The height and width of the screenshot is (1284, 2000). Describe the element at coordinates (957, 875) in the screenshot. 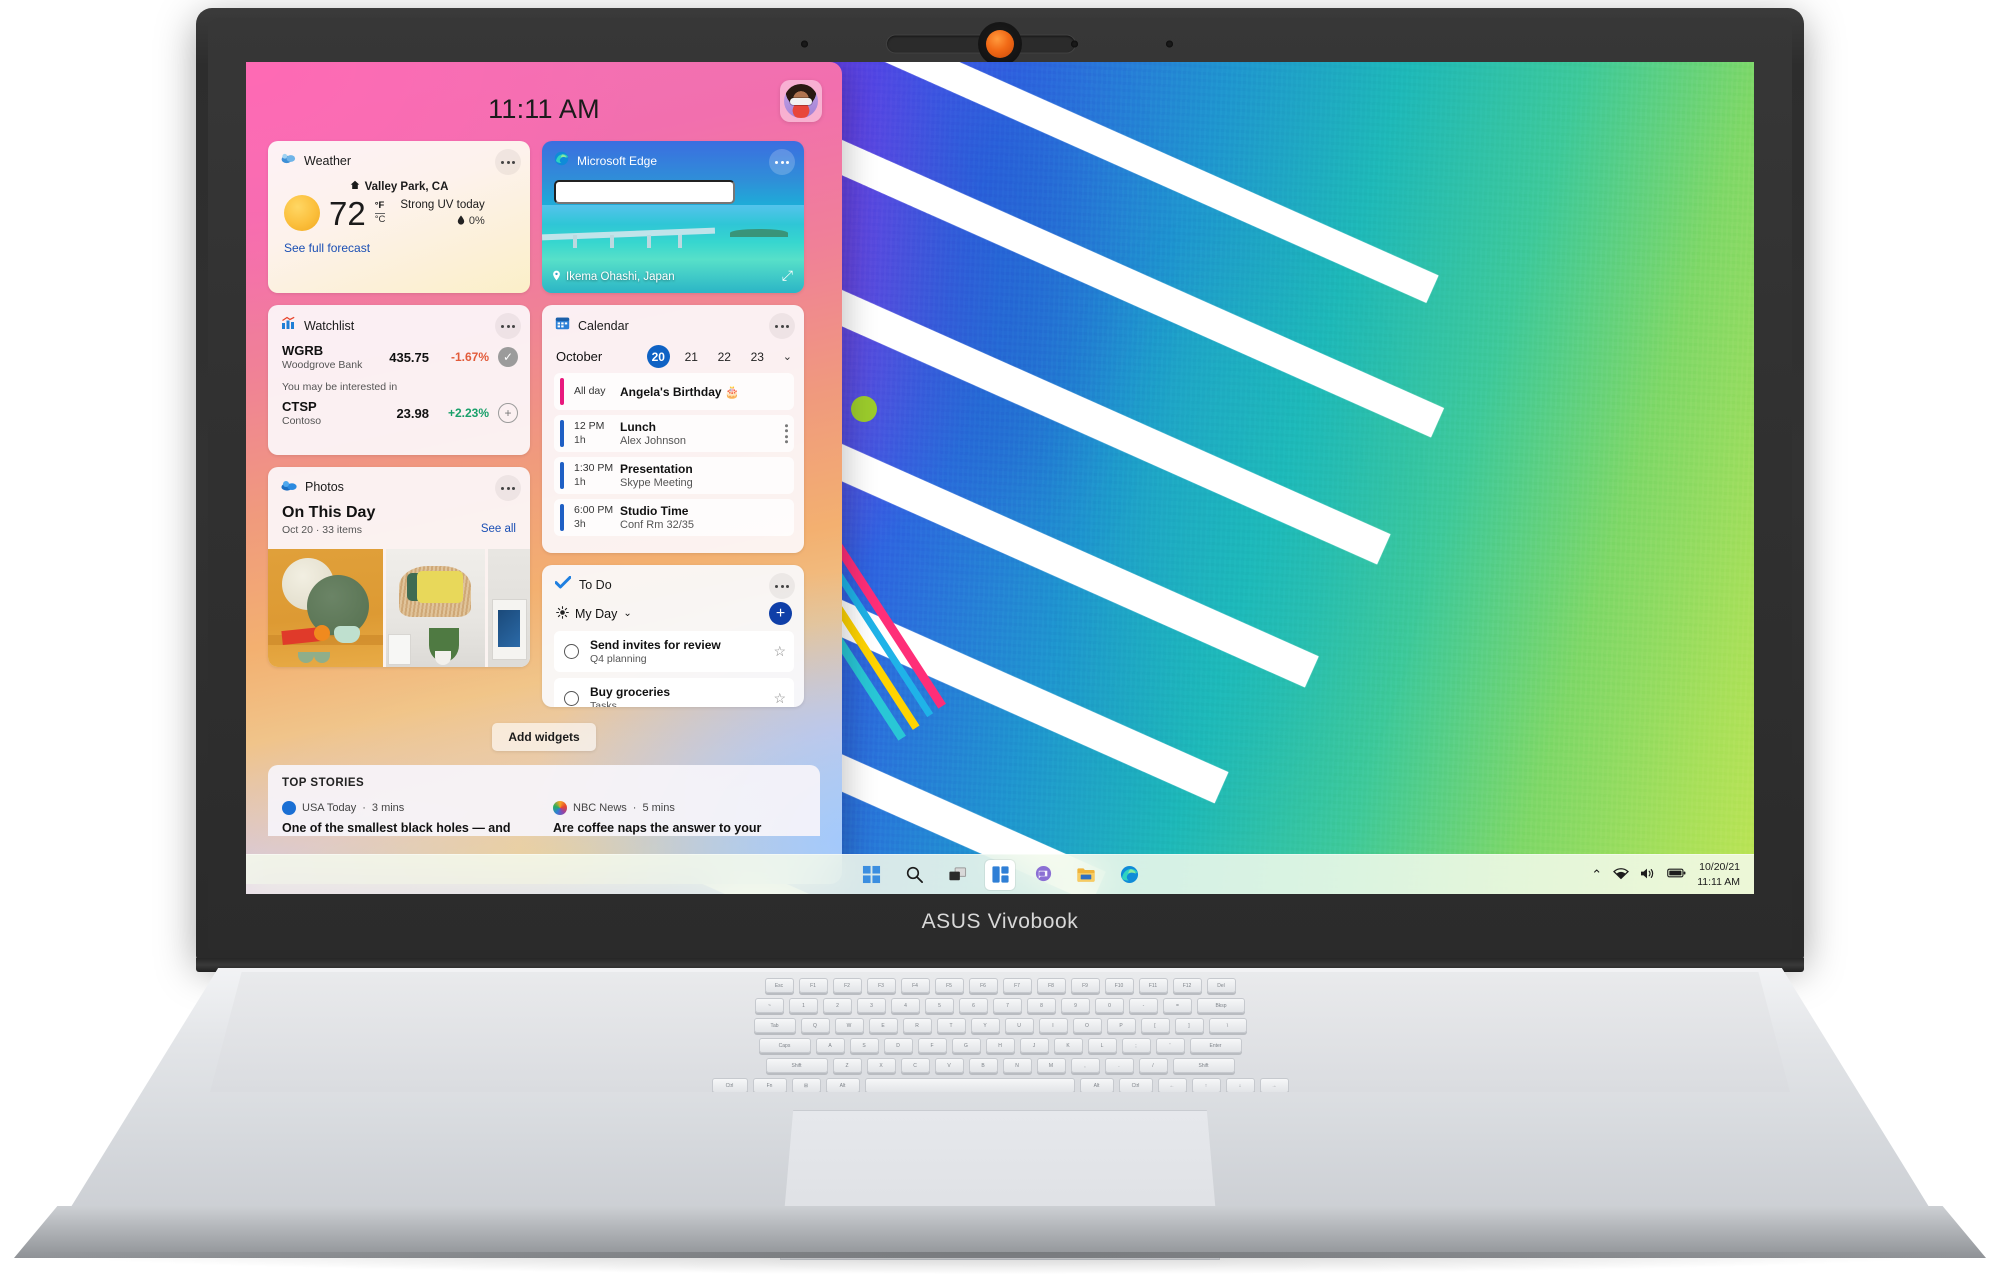

I see `taskbar-task-view-button` at that location.